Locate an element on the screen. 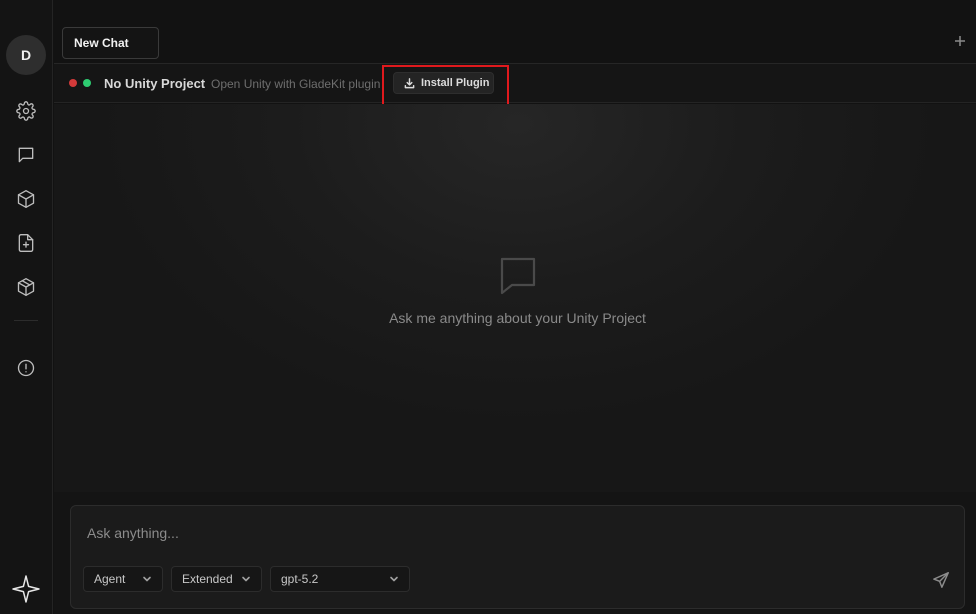  sidebar: D is located at coordinates (26, 307).